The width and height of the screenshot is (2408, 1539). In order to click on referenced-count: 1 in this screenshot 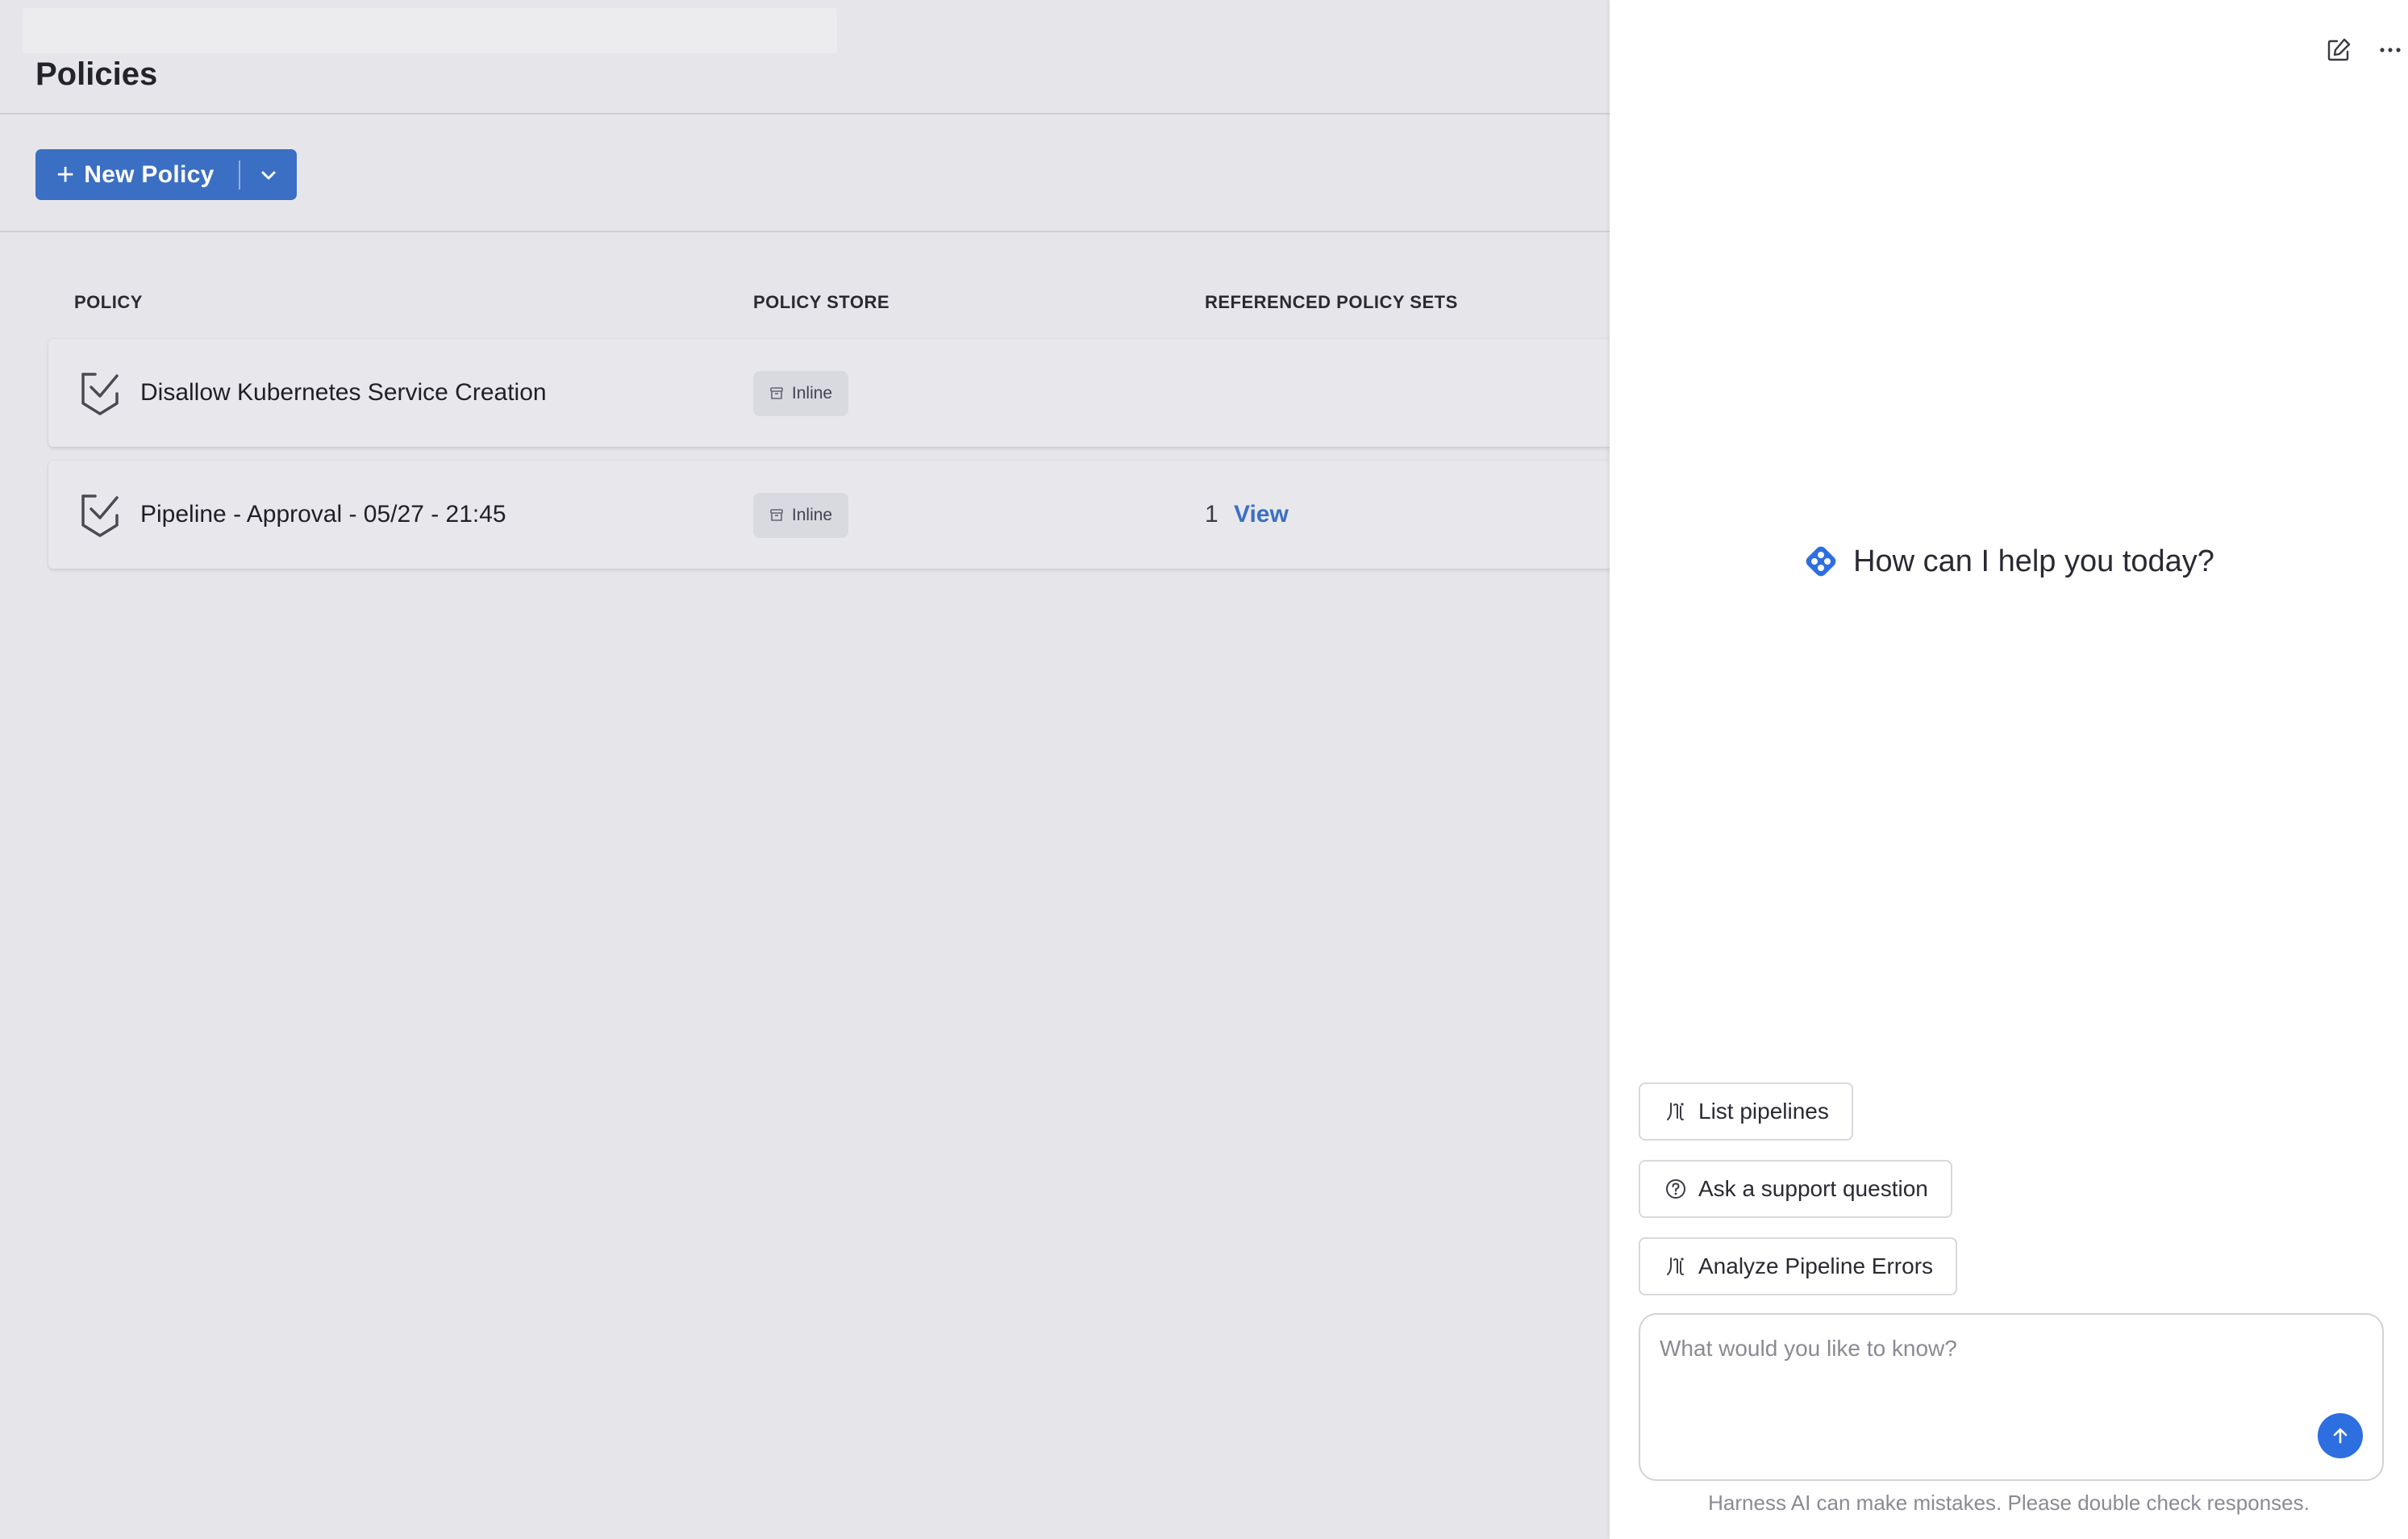, I will do `click(1212, 514)`.